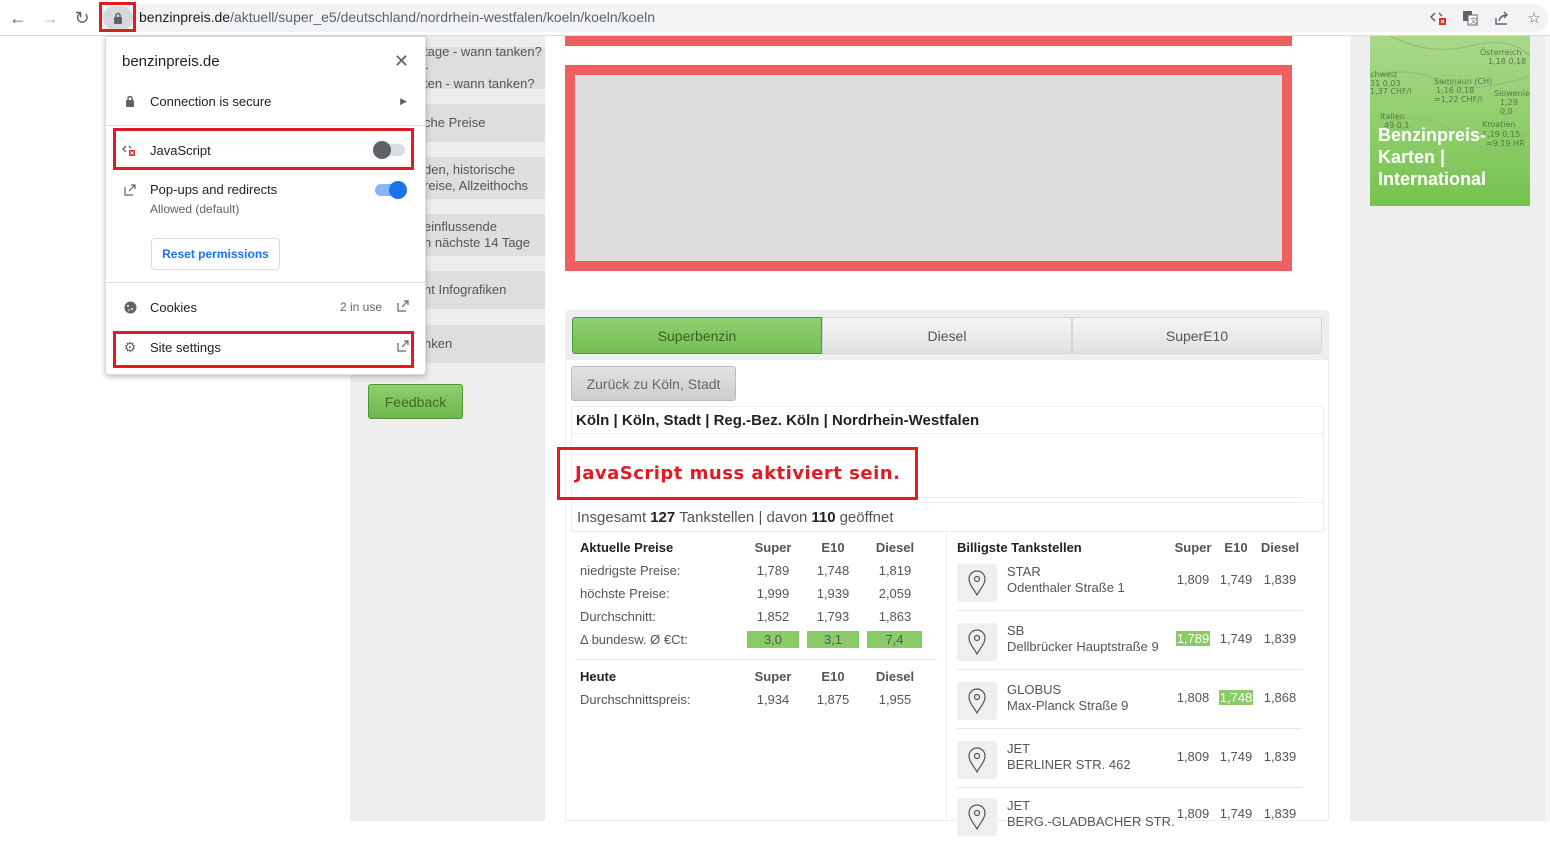  What do you see at coordinates (592, 420) in the screenshot?
I see `breadcrumb-item: Köln` at bounding box center [592, 420].